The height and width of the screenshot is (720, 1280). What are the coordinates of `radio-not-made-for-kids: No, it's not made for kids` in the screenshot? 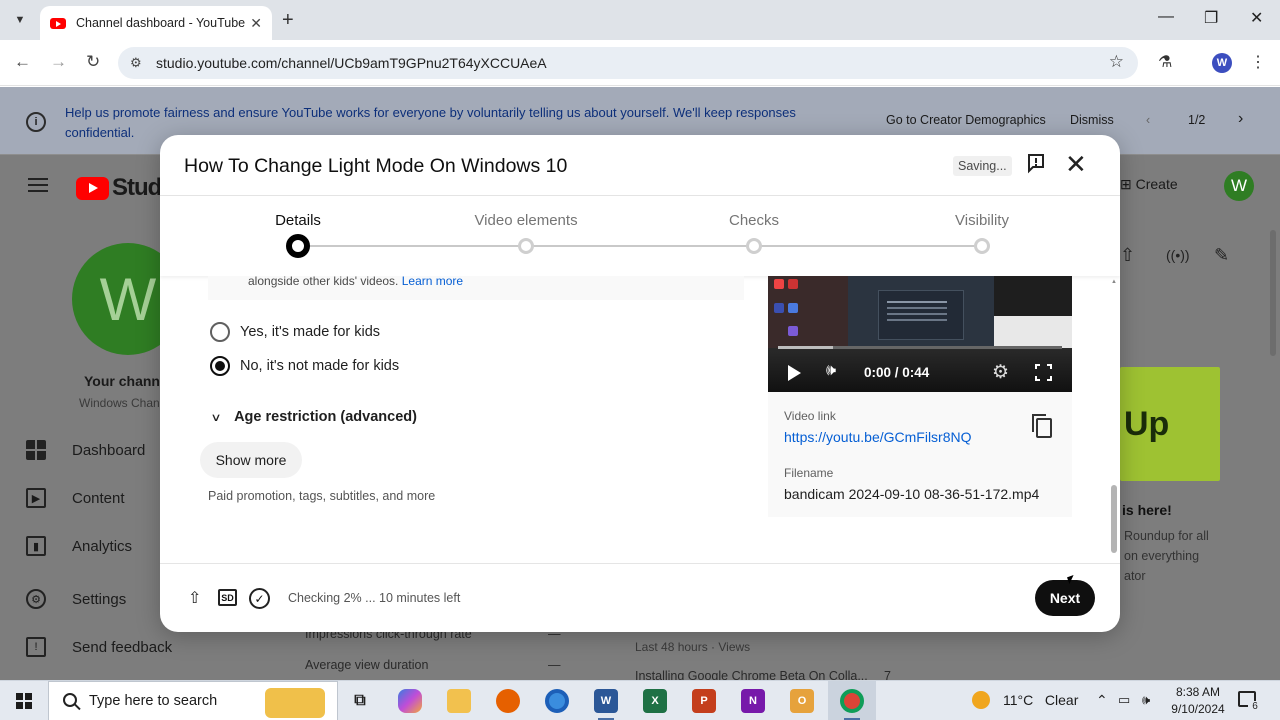 It's located at (304, 366).